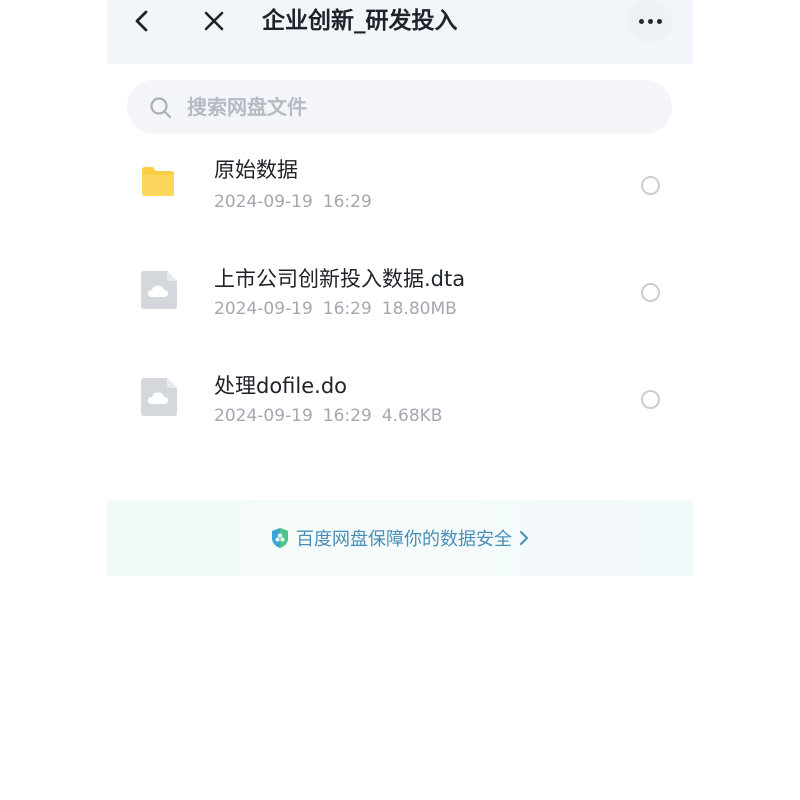 The height and width of the screenshot is (800, 800). I want to click on more-horizontal-icon, so click(641, 21).